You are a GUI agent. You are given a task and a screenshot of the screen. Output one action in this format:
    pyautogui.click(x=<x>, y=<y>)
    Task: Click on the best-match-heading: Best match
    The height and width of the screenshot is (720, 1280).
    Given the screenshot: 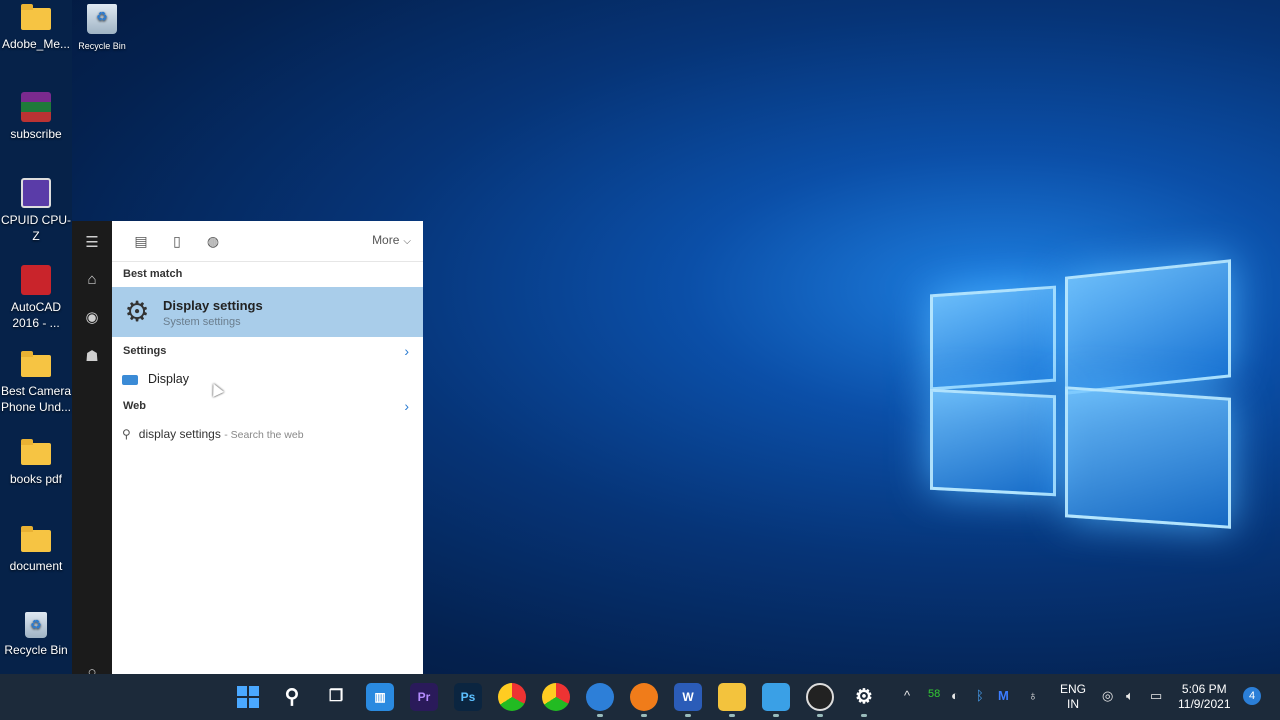 What is the action you would take?
    pyautogui.click(x=153, y=274)
    